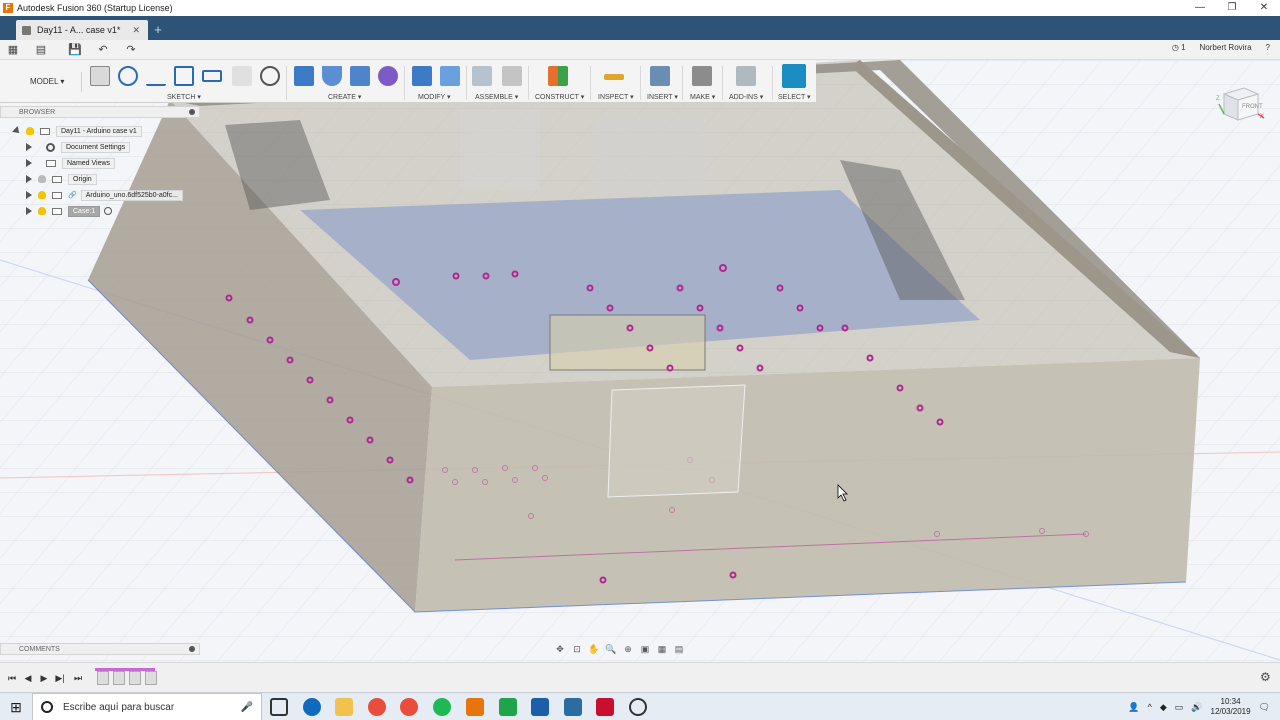 Image resolution: width=1280 pixels, height=720 pixels. Describe the element at coordinates (75, 50) in the screenshot. I see `save-icon: 💾` at that location.